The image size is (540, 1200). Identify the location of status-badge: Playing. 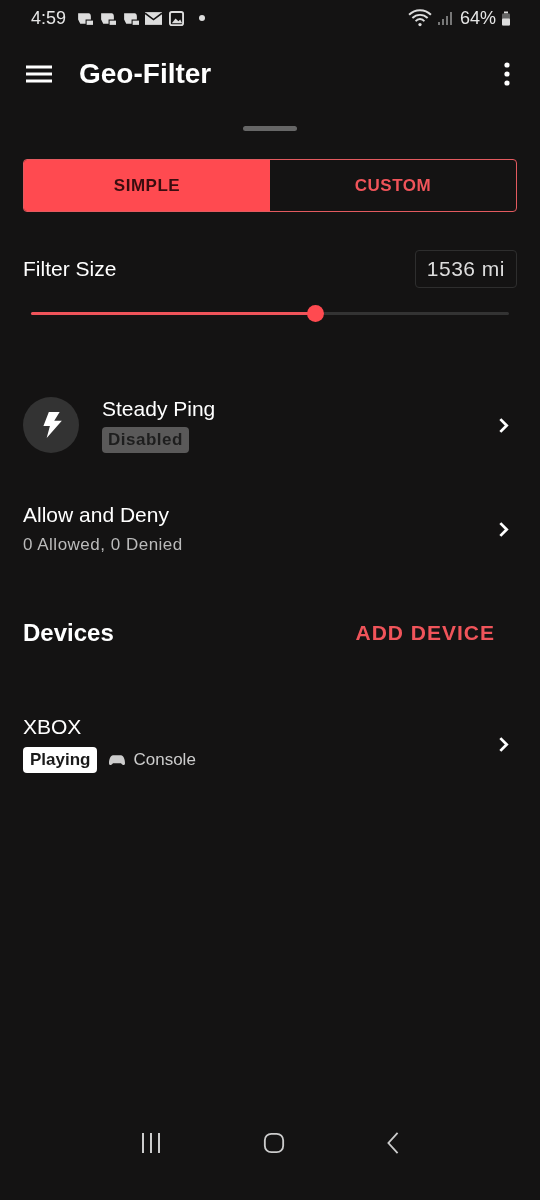
(60, 760).